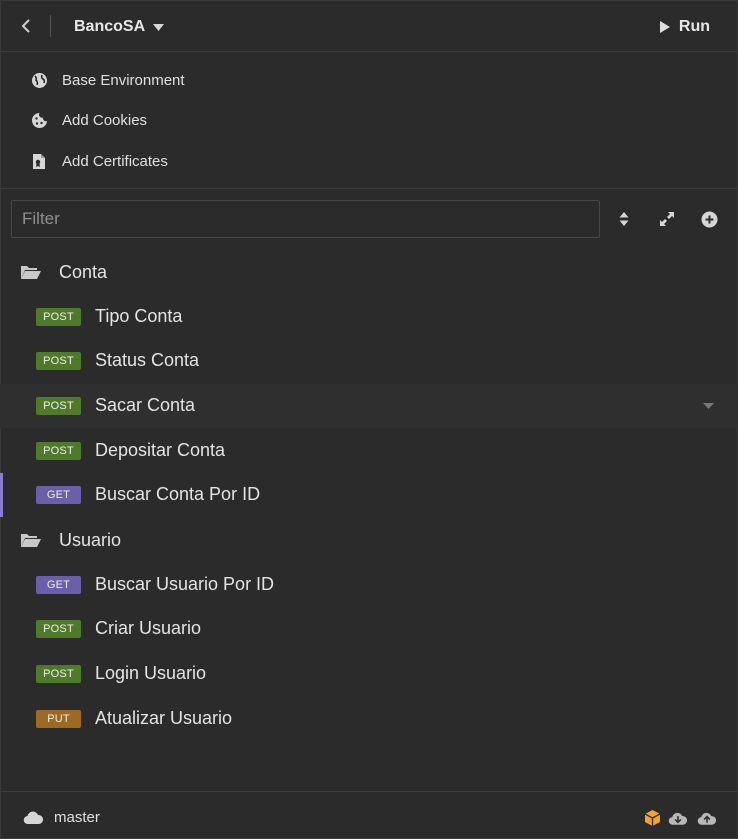 This screenshot has width=738, height=839. I want to click on header-divider, so click(50, 26).